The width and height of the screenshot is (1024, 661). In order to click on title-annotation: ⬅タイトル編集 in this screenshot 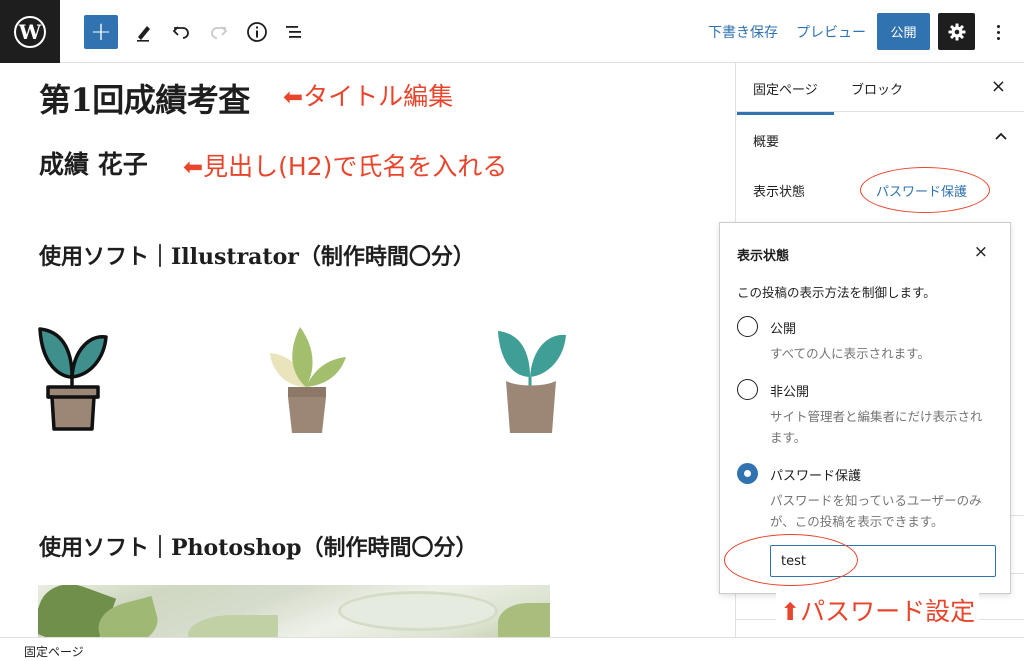, I will do `click(368, 95)`.